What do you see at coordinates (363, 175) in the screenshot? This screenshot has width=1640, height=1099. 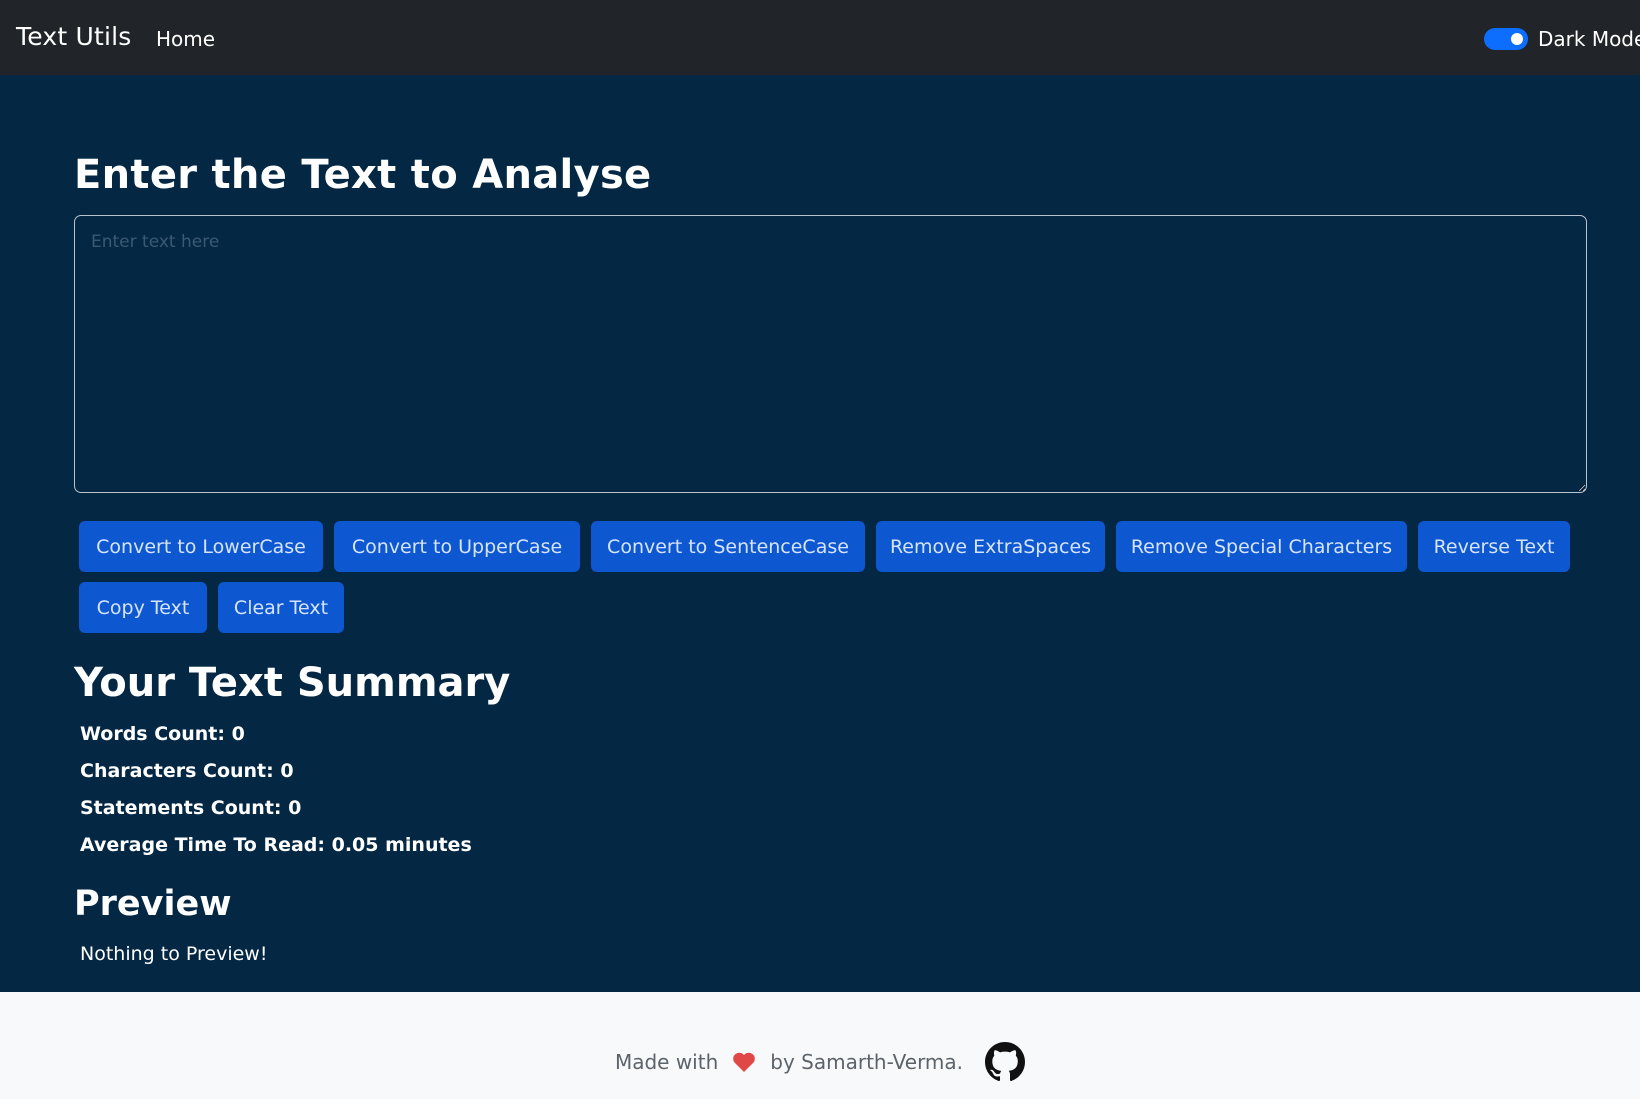 I see `page-heading: Enter the Text to Analyse` at bounding box center [363, 175].